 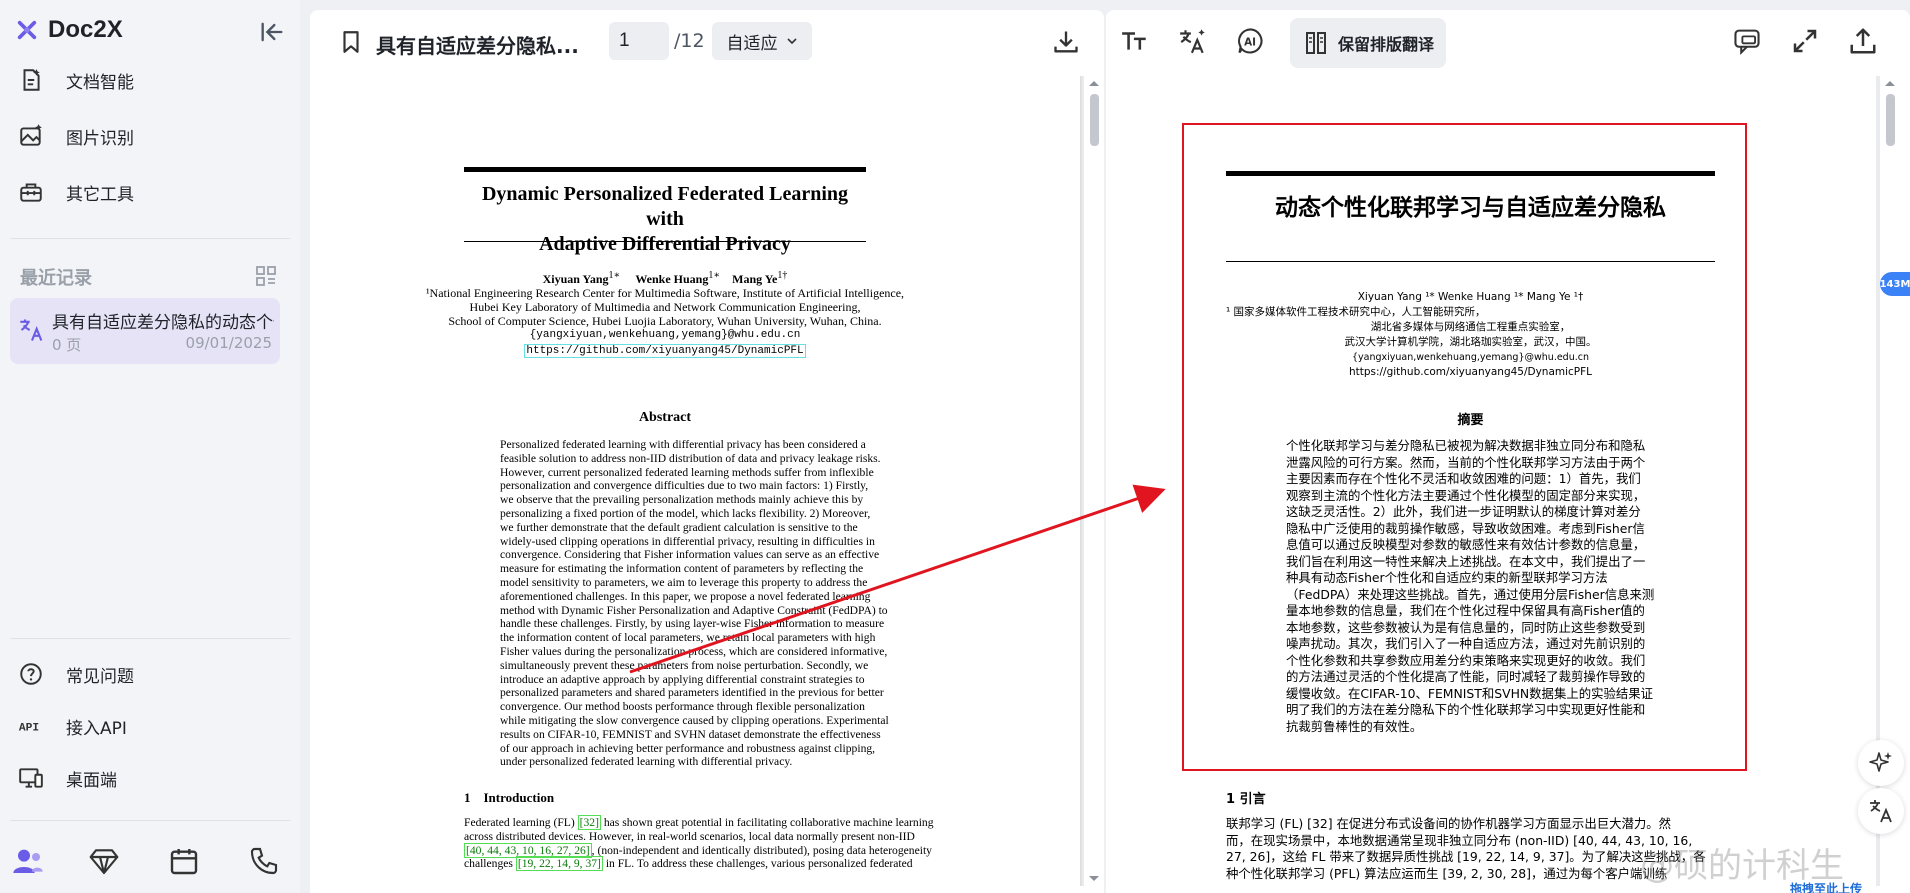 What do you see at coordinates (528, 850) in the screenshot?
I see `citation: [40, 44, 43, 10, 16, 27, 26]` at bounding box center [528, 850].